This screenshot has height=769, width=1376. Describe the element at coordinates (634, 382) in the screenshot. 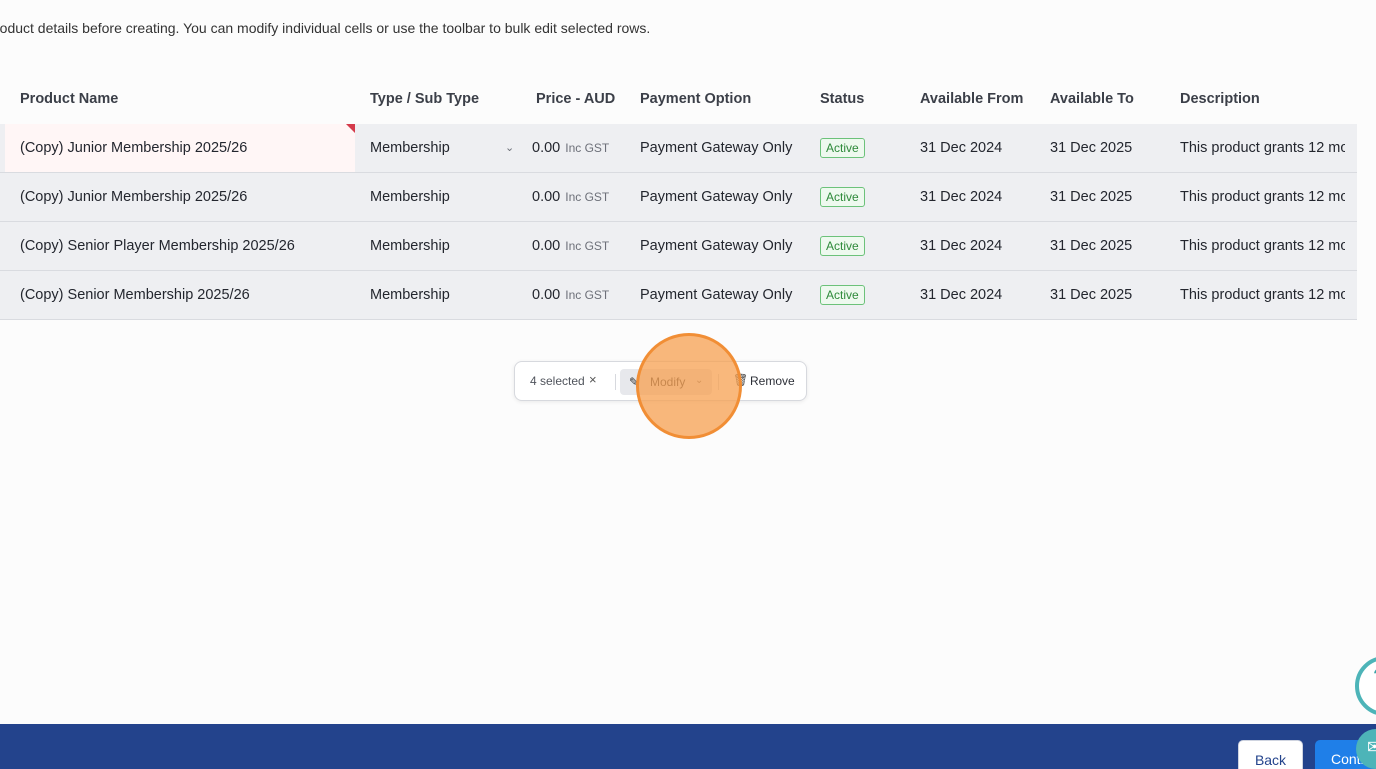

I see `pencil-icon: ✎` at that location.